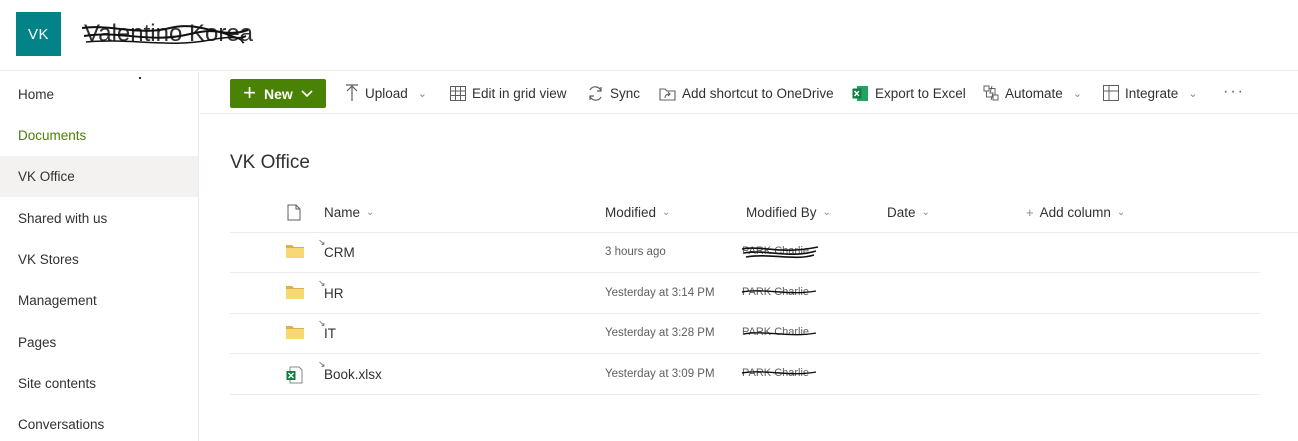 The image size is (1298, 441). What do you see at coordinates (920, 93) in the screenshot?
I see `export-to-excel-label: Export to Excel` at bounding box center [920, 93].